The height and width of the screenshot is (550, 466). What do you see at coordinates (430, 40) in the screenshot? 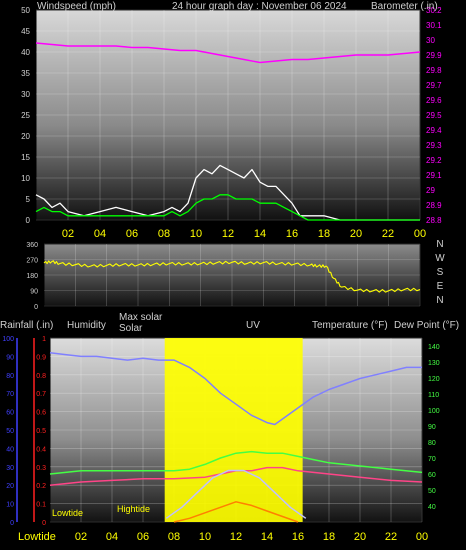
I see `baro-tick-label: 30` at bounding box center [430, 40].